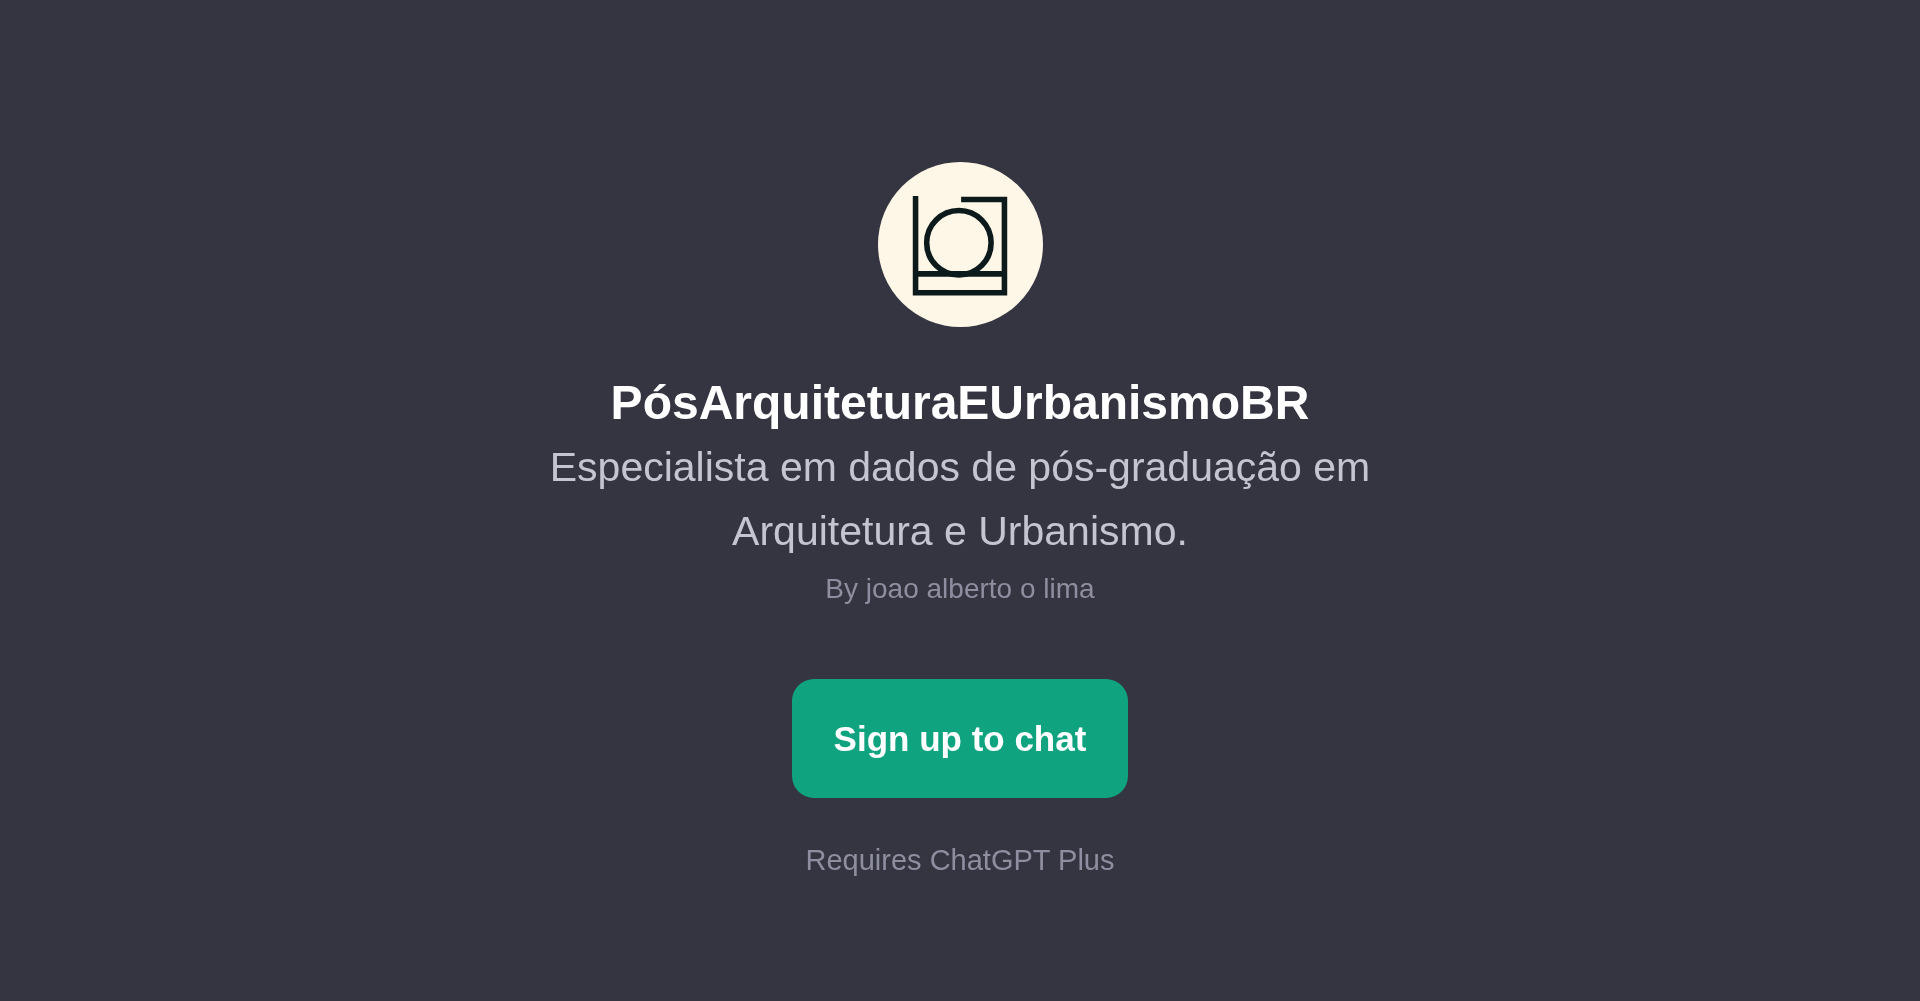 This screenshot has width=1920, height=1001. I want to click on gpt-description: Especialista em dados de pós-graduação em Arquitetura e Urbanismo., so click(960, 499).